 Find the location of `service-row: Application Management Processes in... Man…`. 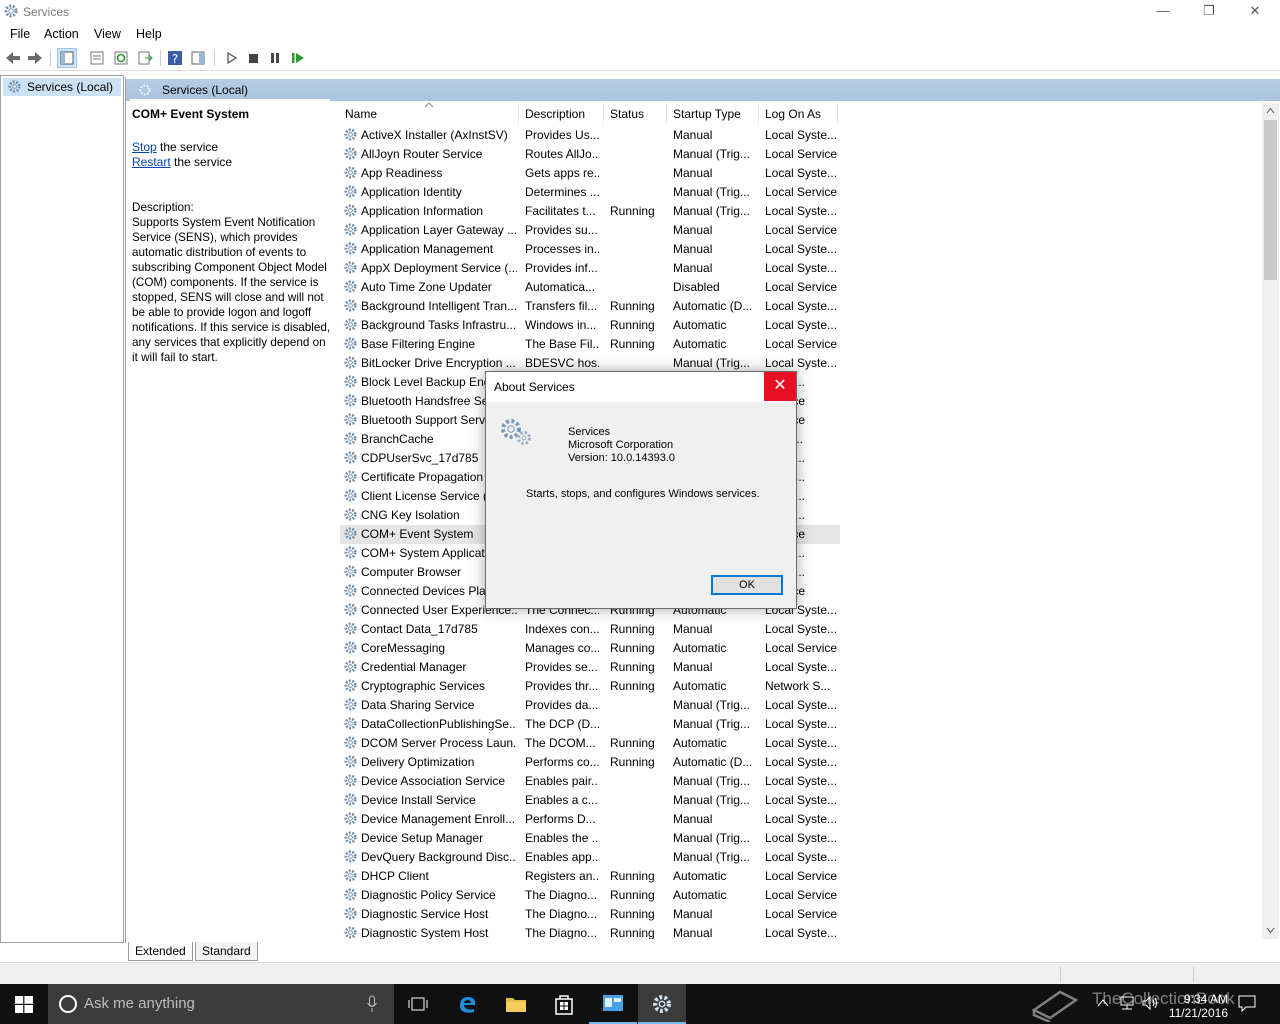

service-row: Application Management Processes in... Man… is located at coordinates (590, 249).